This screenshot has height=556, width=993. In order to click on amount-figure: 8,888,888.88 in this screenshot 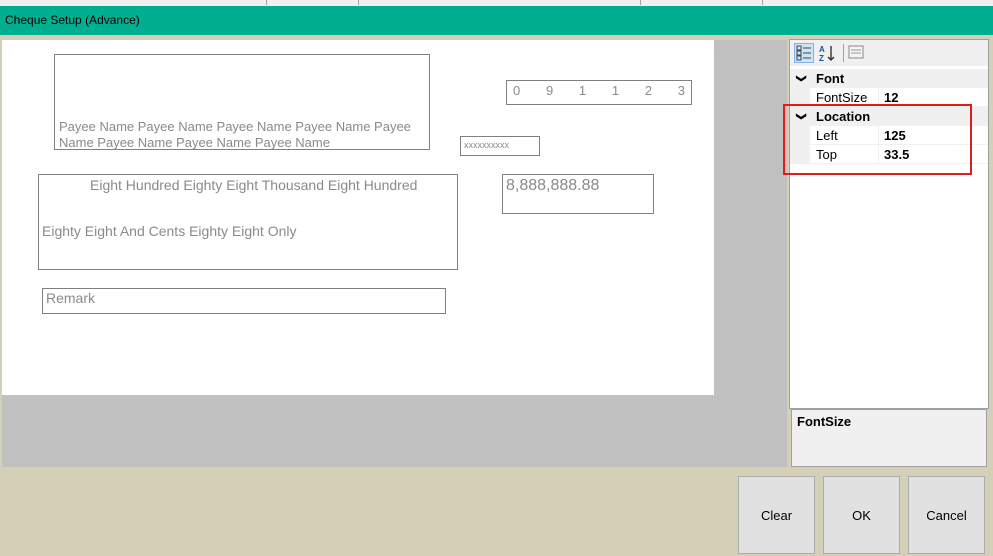, I will do `click(553, 185)`.